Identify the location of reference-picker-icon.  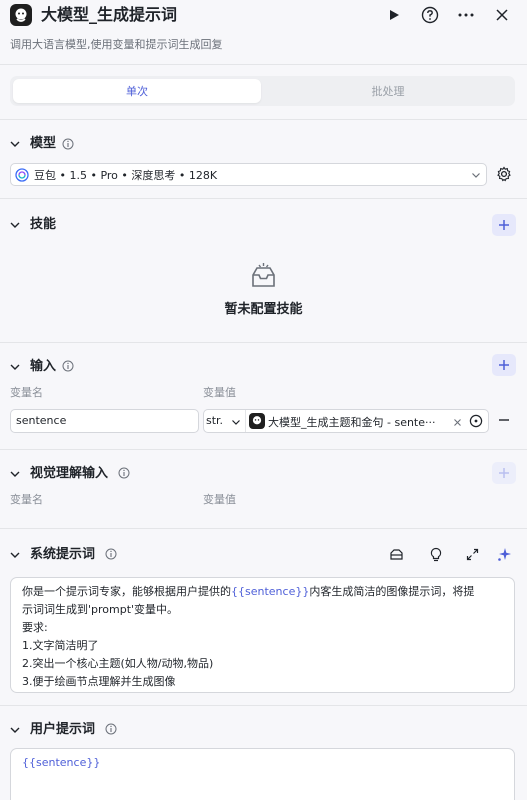
(476, 422).